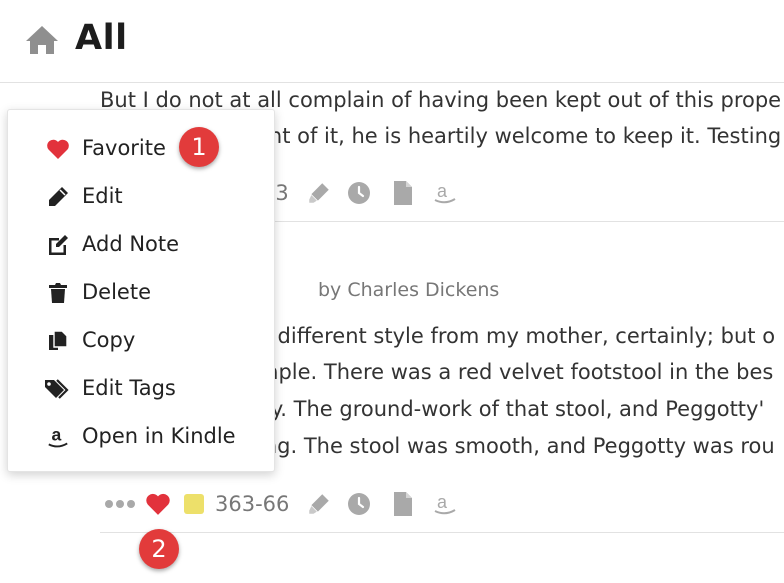 The image size is (784, 583). Describe the element at coordinates (57, 389) in the screenshot. I see `tags-icon` at that location.